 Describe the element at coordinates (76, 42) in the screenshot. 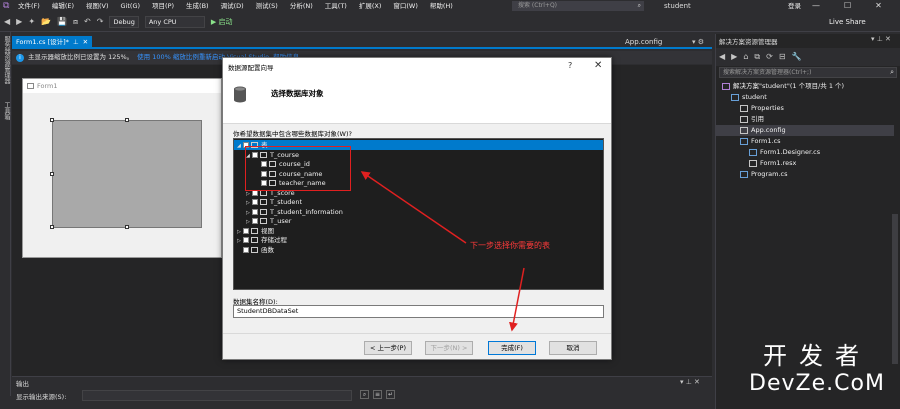

I see `pin-icon: ⊥` at that location.